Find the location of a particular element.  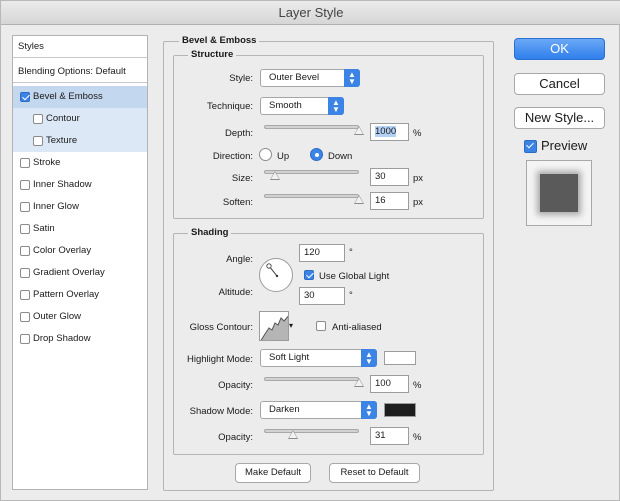

style-item-gradient-overlay: Gradient Overlay is located at coordinates (80, 273).